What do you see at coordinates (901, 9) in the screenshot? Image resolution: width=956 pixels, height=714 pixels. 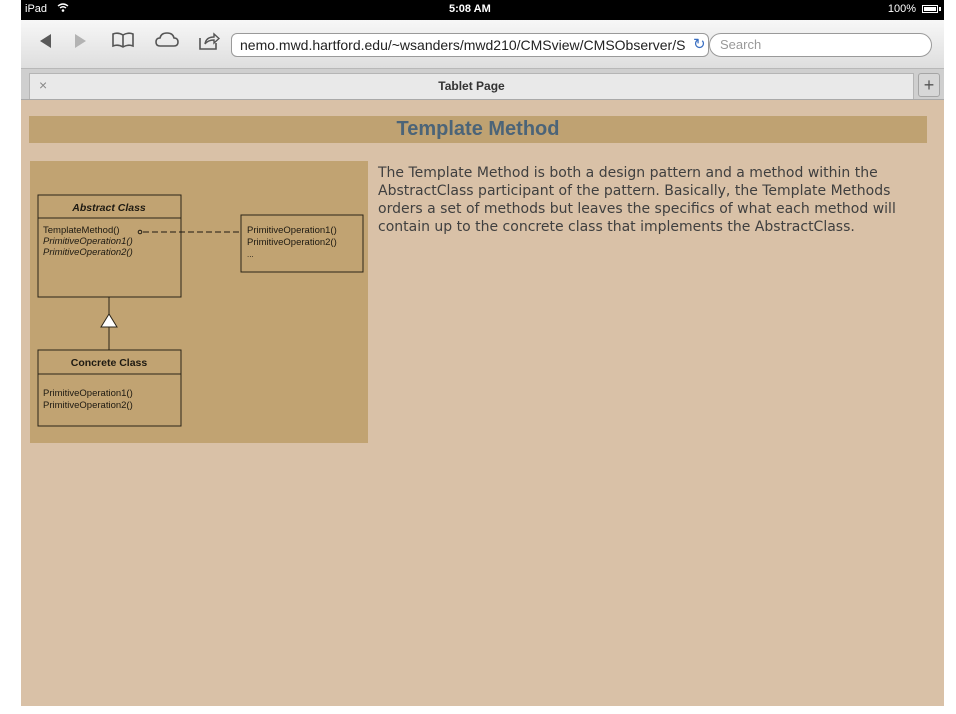 I see `battery-percent: 100%` at bounding box center [901, 9].